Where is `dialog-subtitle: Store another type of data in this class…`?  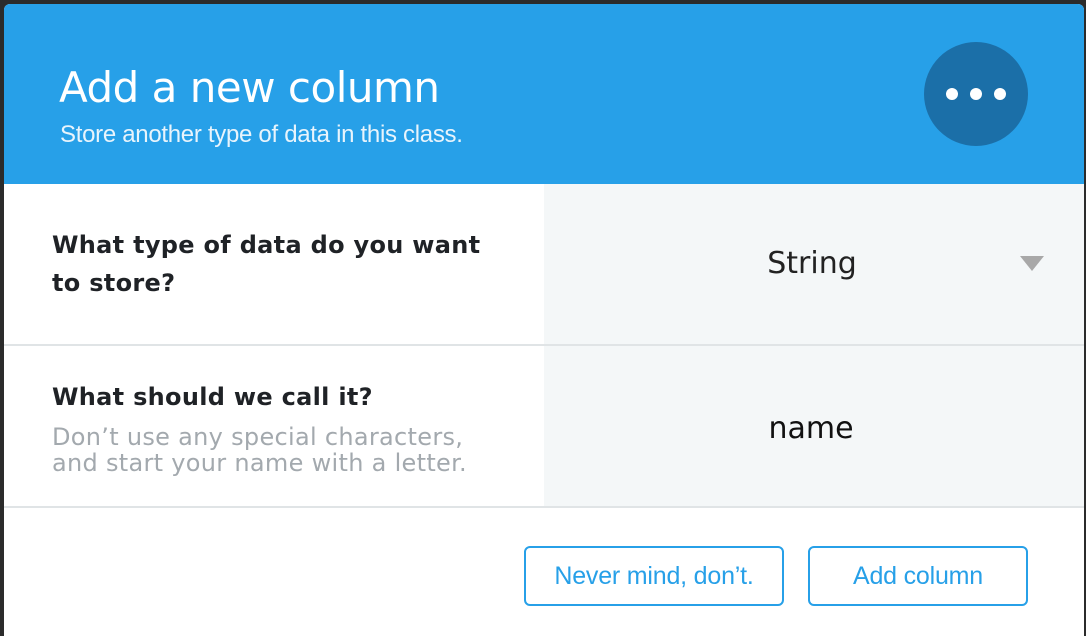
dialog-subtitle: Store another type of data in this class… is located at coordinates (261, 134).